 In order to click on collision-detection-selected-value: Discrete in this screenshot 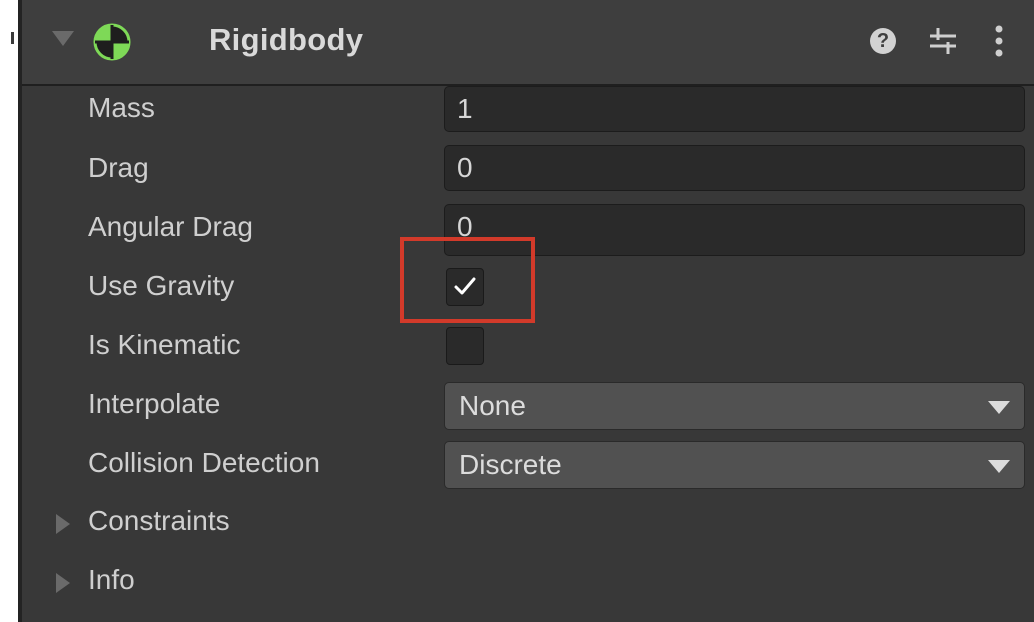, I will do `click(510, 464)`.